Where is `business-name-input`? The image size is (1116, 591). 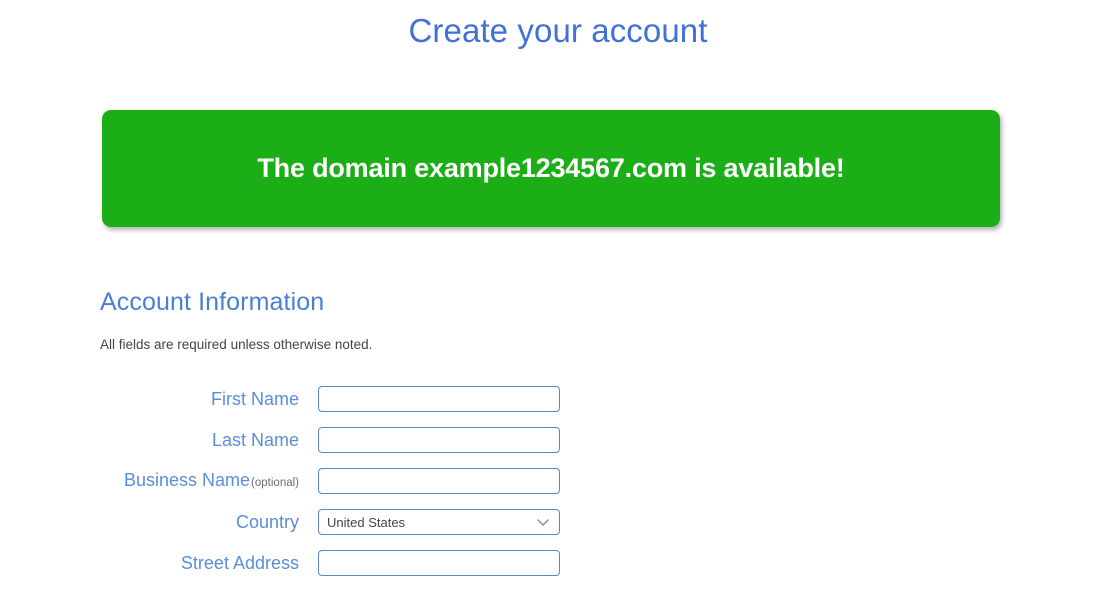 business-name-input is located at coordinates (439, 481).